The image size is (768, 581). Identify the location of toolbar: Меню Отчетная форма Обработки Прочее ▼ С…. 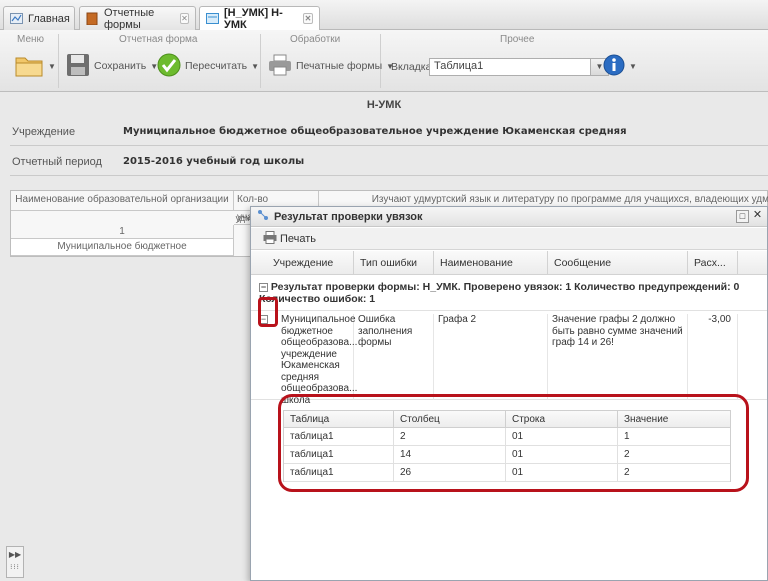
(384, 61).